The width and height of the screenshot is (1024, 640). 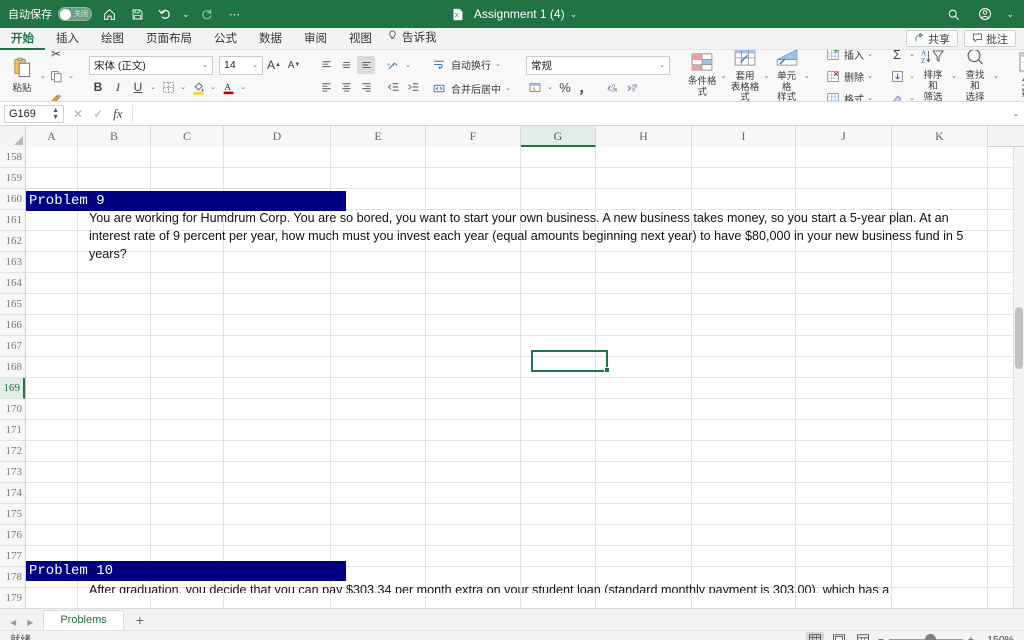 I want to click on row-header-171: 171, so click(x=12, y=430).